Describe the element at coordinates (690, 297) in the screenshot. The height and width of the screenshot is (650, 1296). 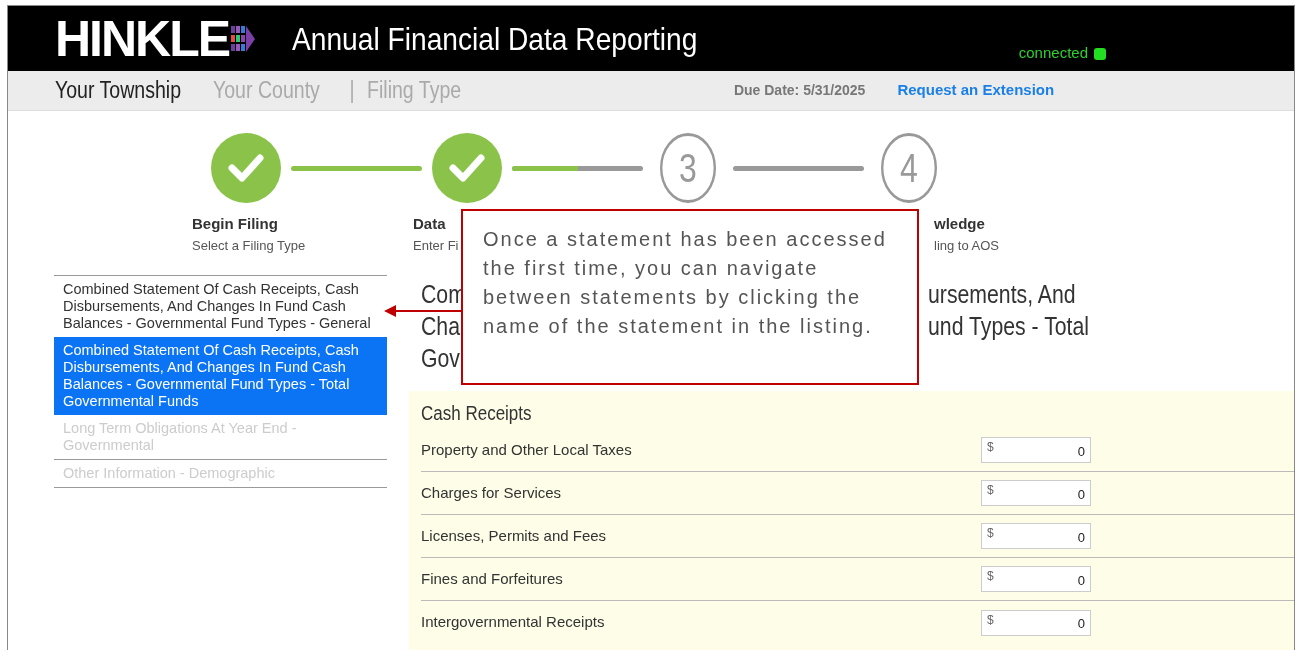
I see `callout: Once a statement has been accessed the first time, you can navigate between statements by clicking the name of the statement in the listing.` at that location.